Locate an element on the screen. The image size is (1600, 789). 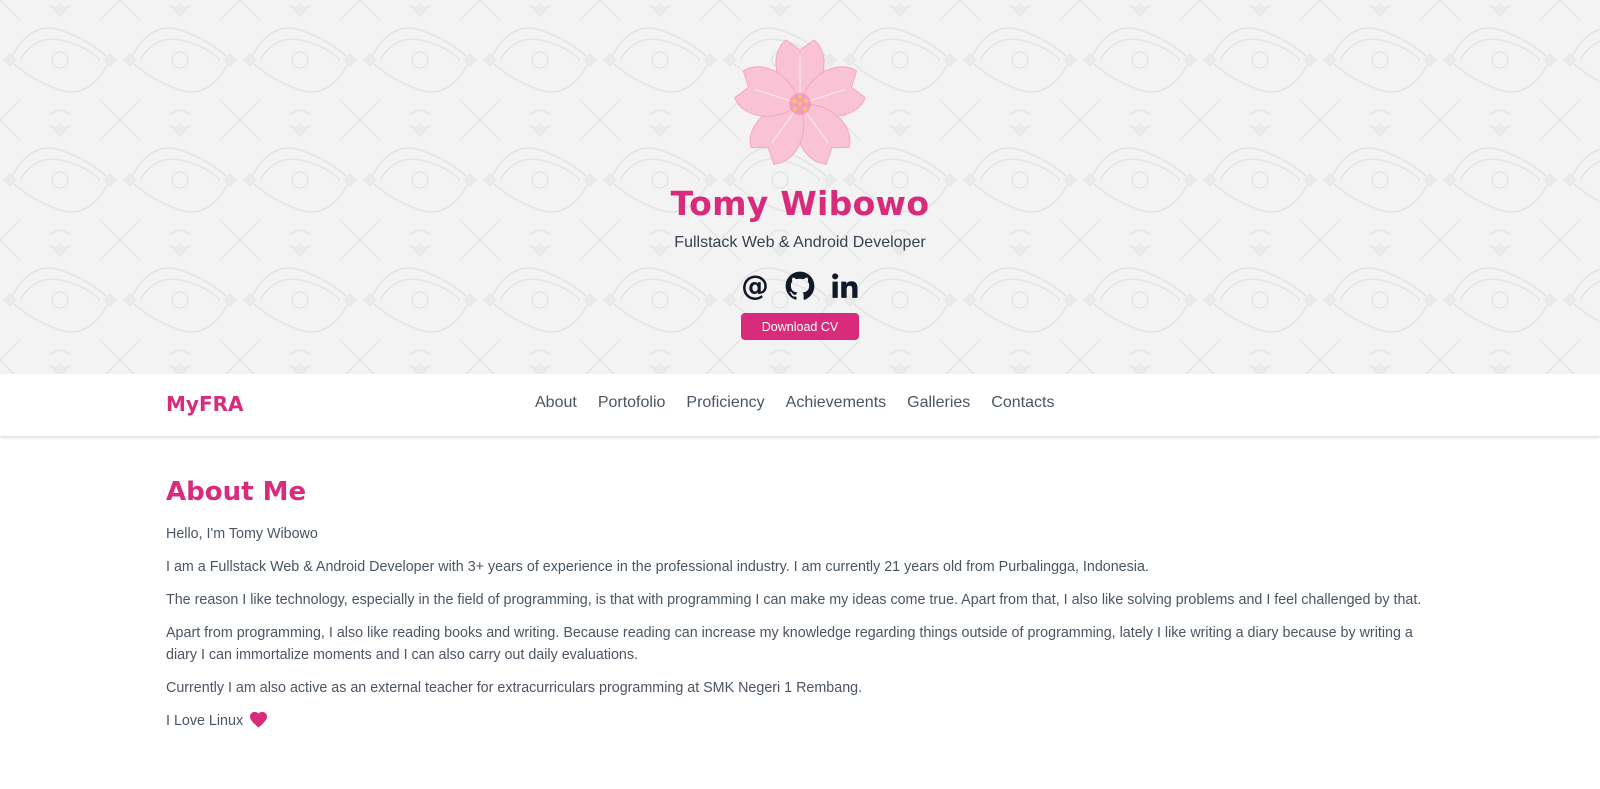
nav-link-galleries: Galleries is located at coordinates (938, 403).